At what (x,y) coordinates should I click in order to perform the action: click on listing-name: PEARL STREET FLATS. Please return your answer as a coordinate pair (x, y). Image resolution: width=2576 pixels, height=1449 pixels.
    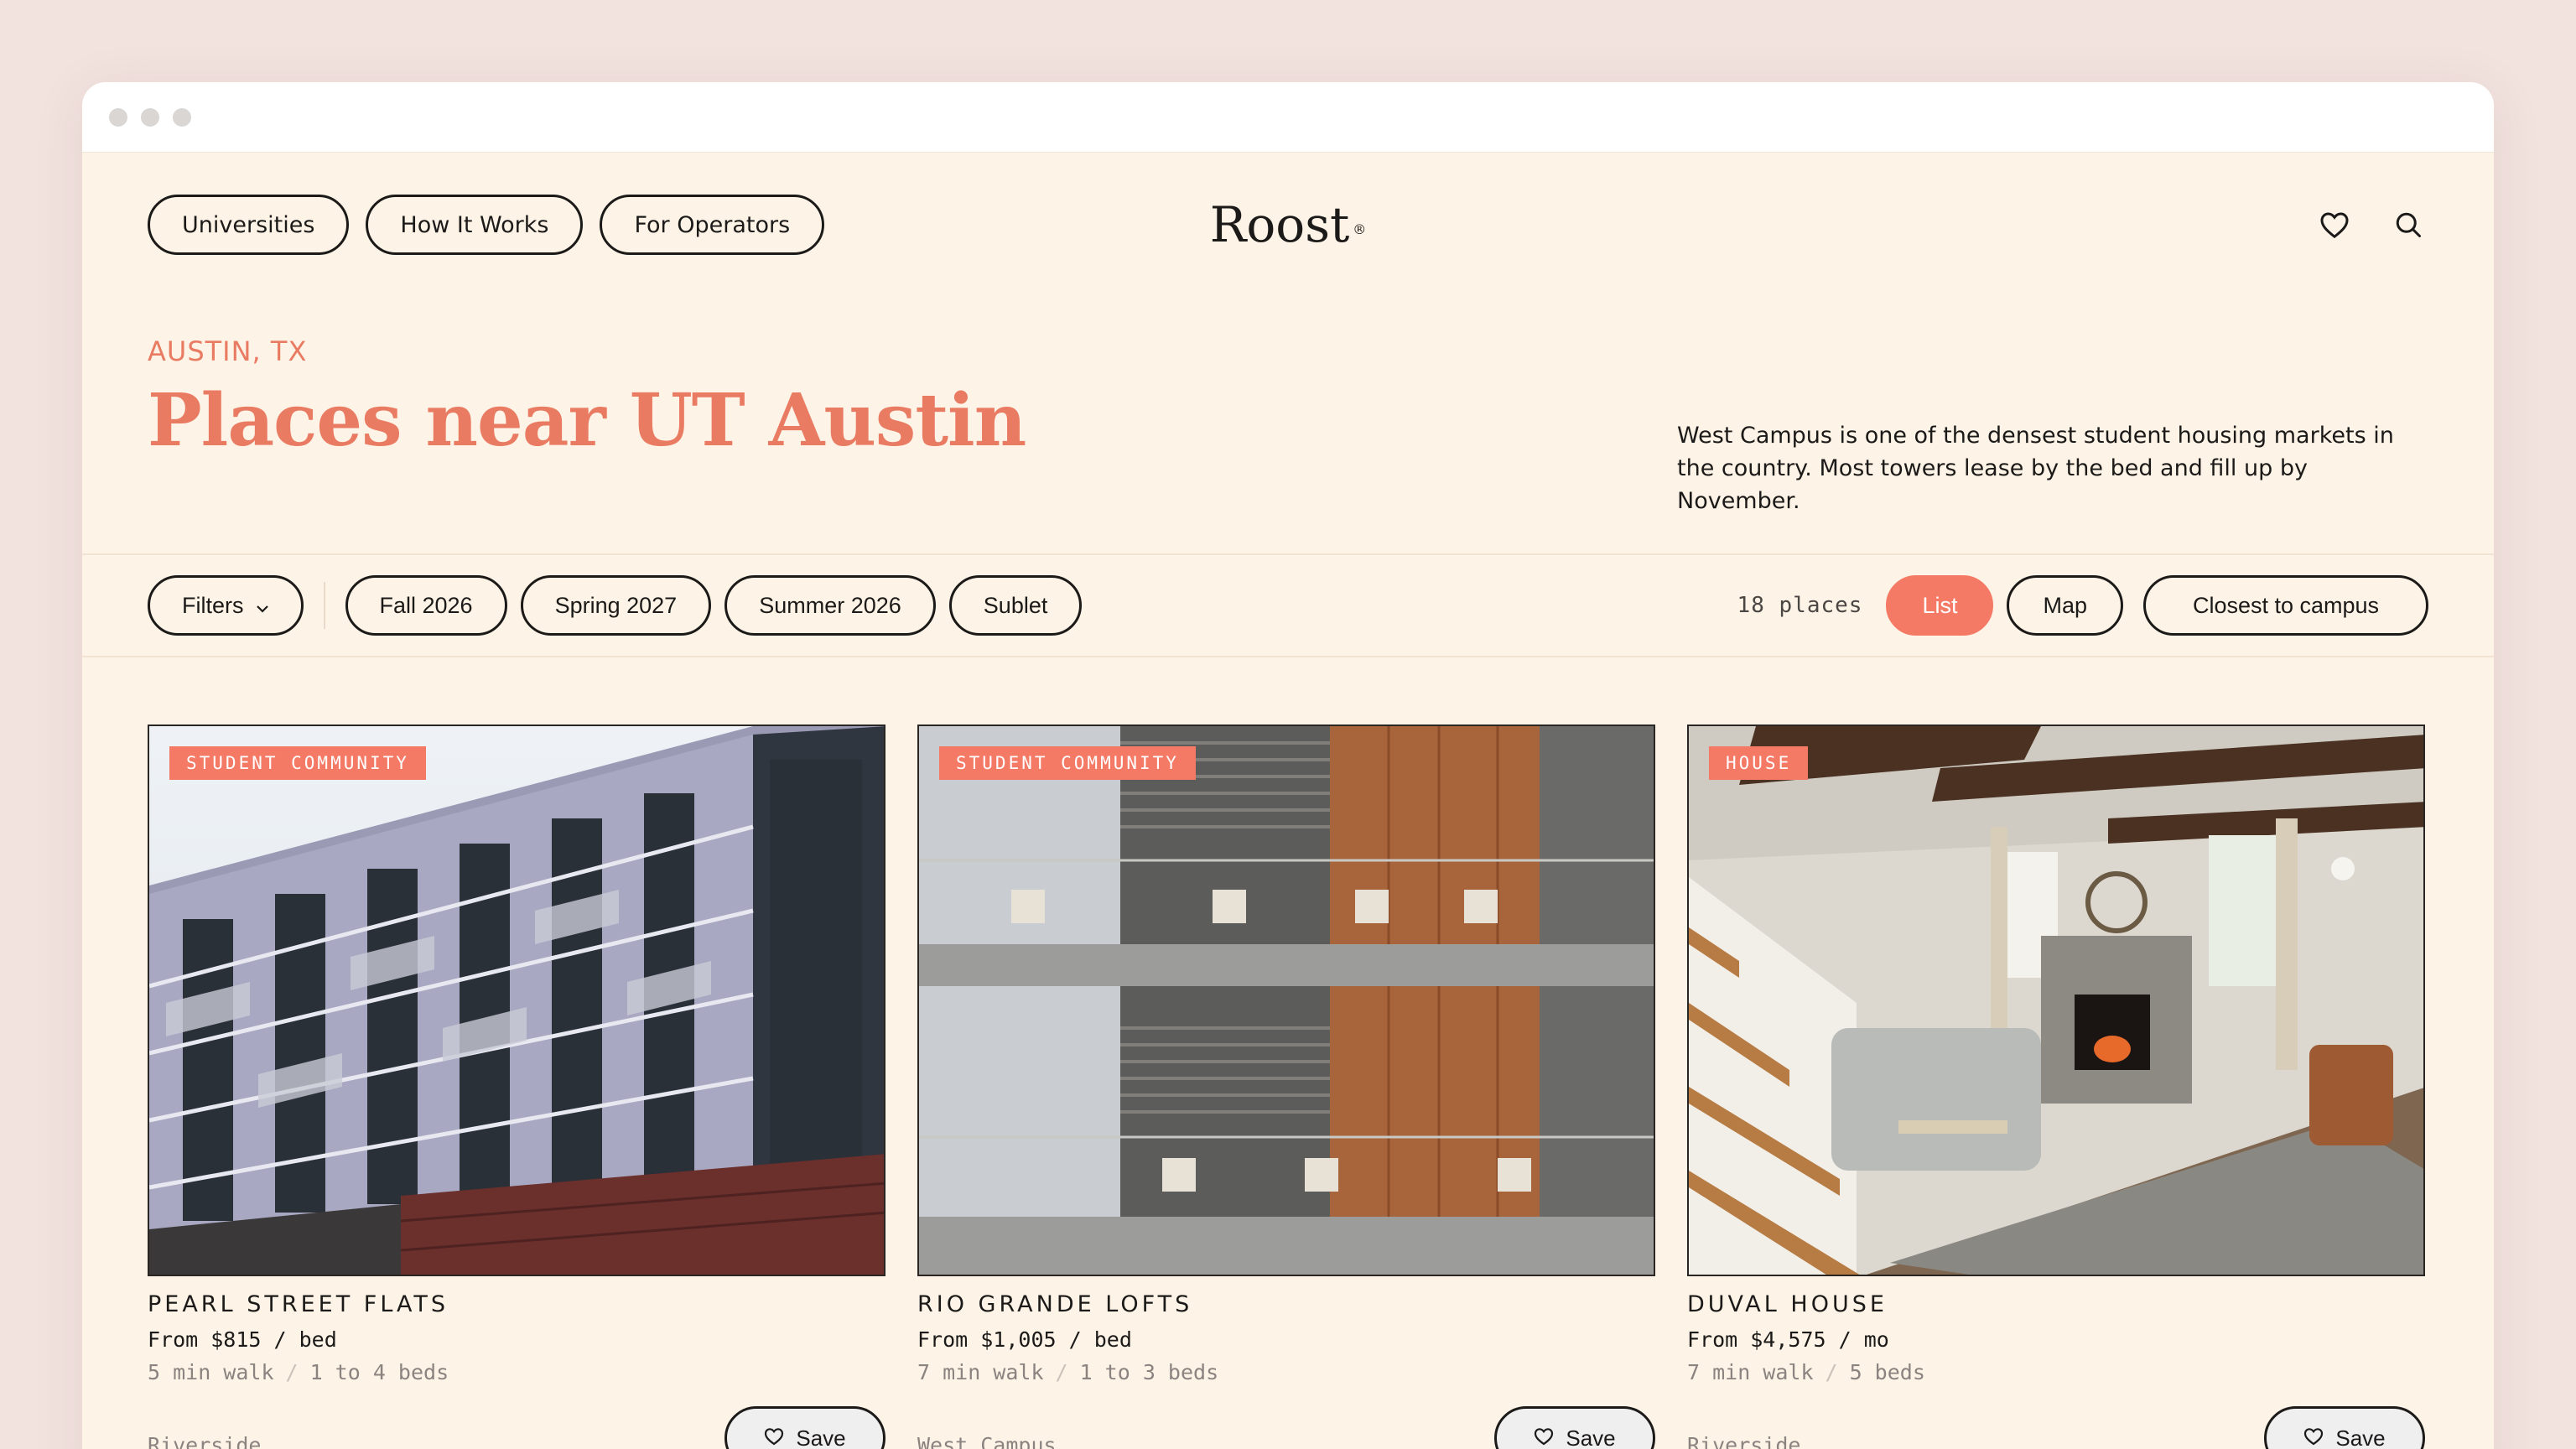
    Looking at the image, I should click on (517, 1304).